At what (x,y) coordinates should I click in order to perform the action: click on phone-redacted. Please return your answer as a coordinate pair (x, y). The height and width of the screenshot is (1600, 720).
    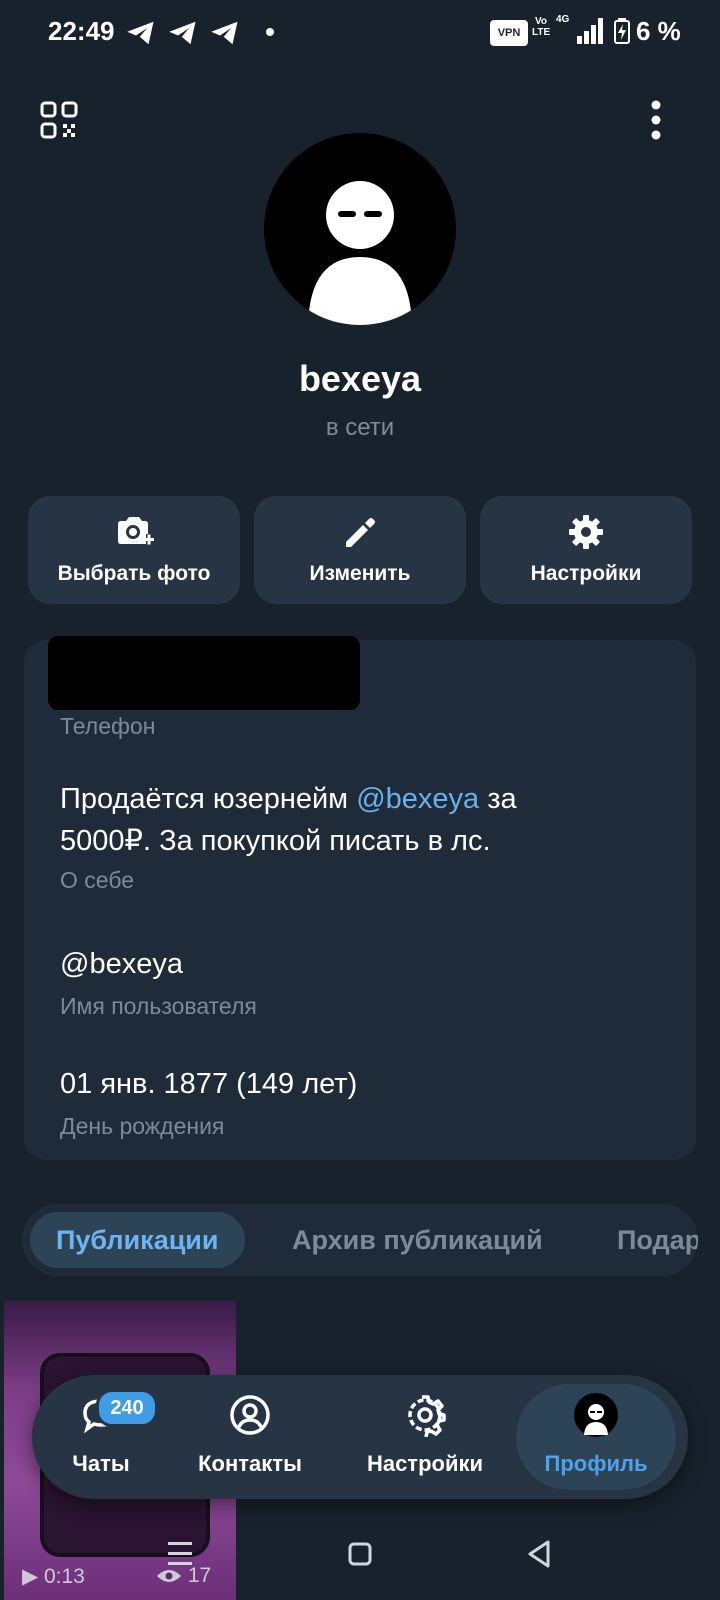
    Looking at the image, I should click on (204, 673).